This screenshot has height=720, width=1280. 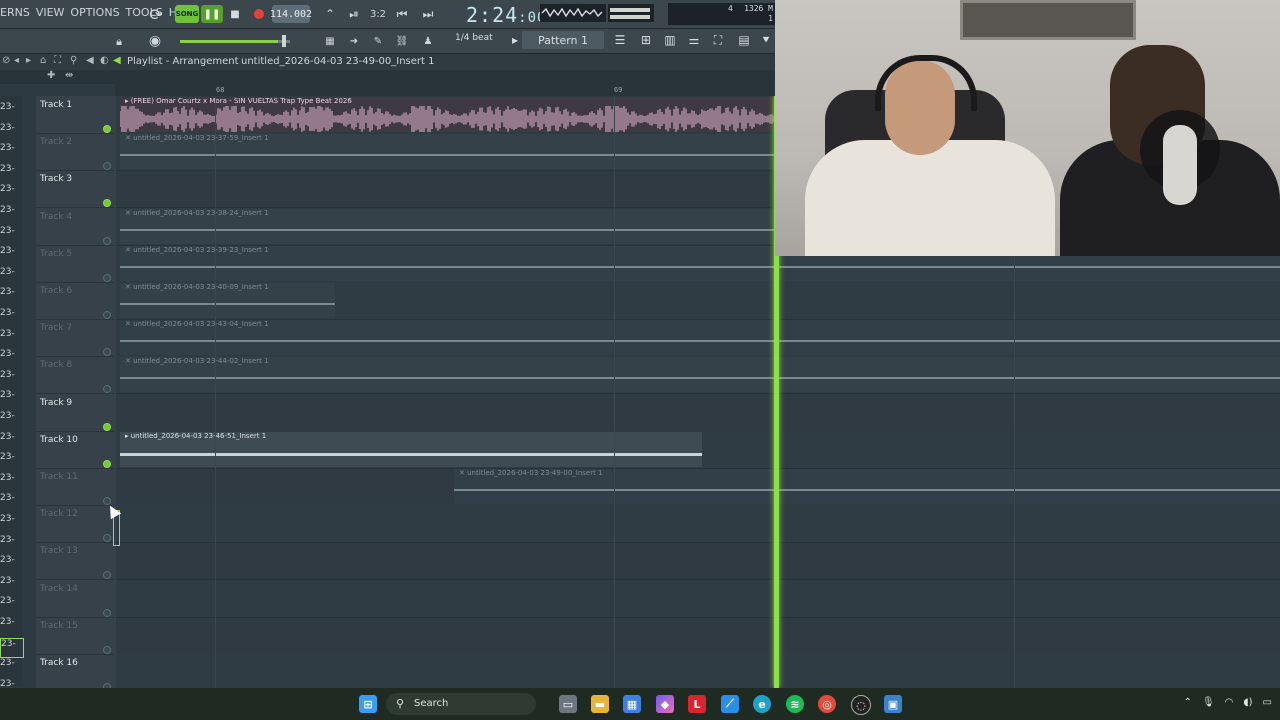 What do you see at coordinates (75, 413) in the screenshot?
I see `track-header: Track 9` at bounding box center [75, 413].